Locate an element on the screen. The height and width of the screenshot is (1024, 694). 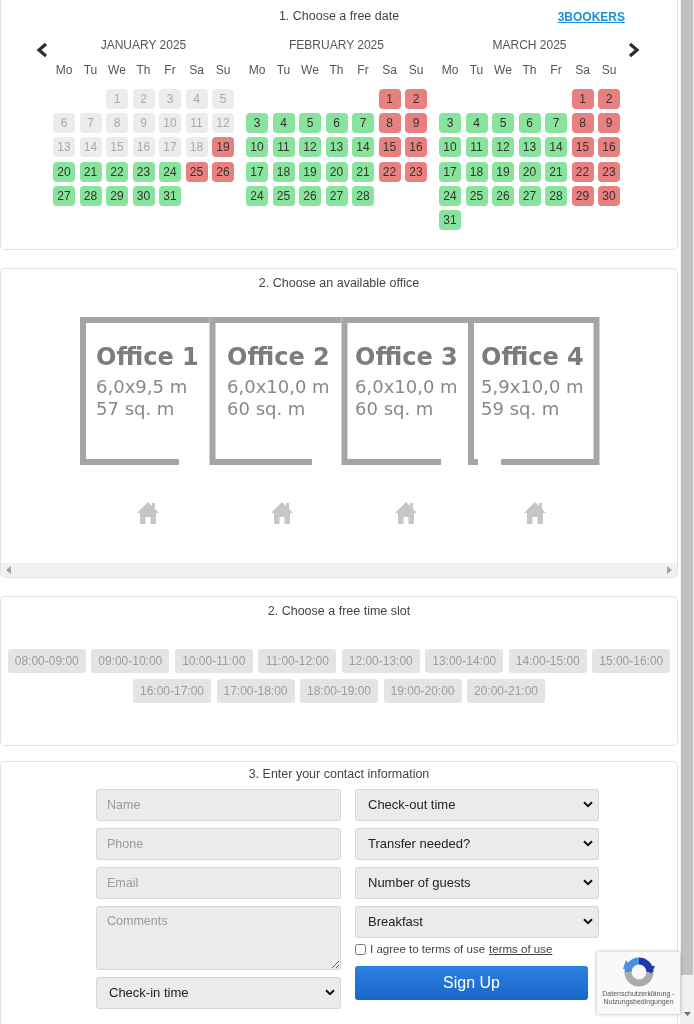
weekday-label: Th is located at coordinates (143, 70).